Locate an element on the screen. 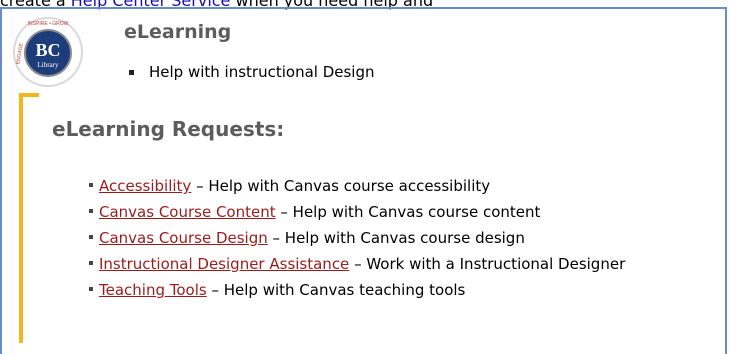  logo-main-text: BC is located at coordinates (47, 50).